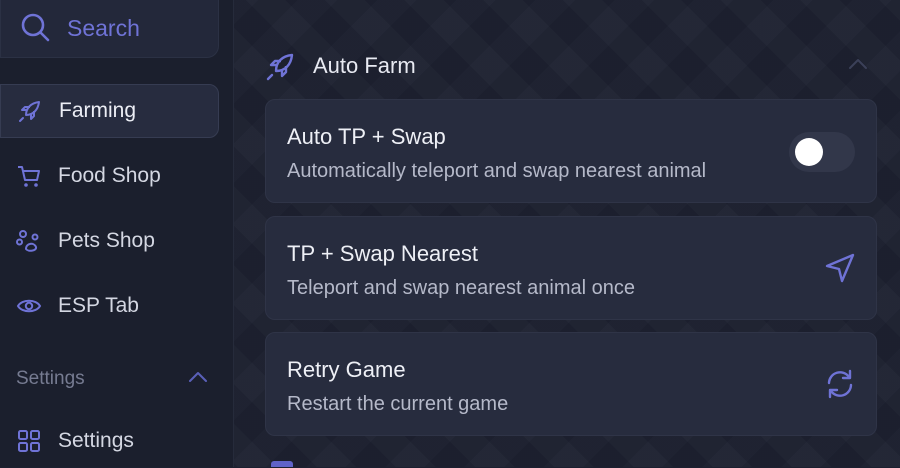 This screenshot has width=900, height=468. What do you see at coordinates (346, 369) in the screenshot?
I see `card-title: Retry Game` at bounding box center [346, 369].